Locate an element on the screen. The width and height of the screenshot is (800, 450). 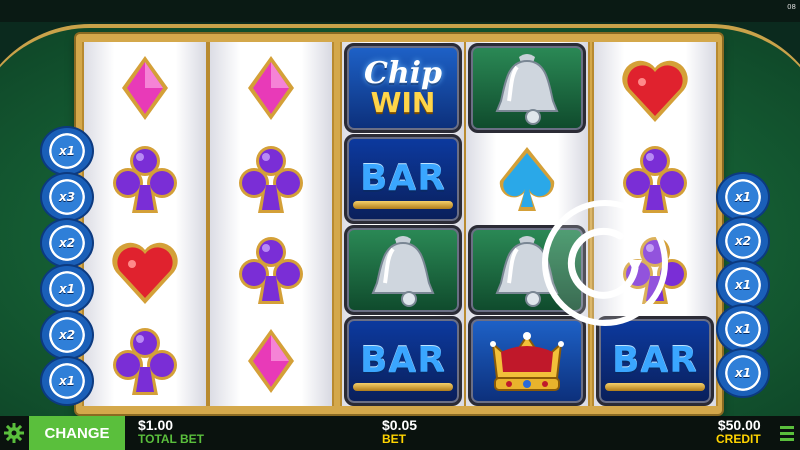
reel-cell: Chip WIN is located at coordinates (403, 87).